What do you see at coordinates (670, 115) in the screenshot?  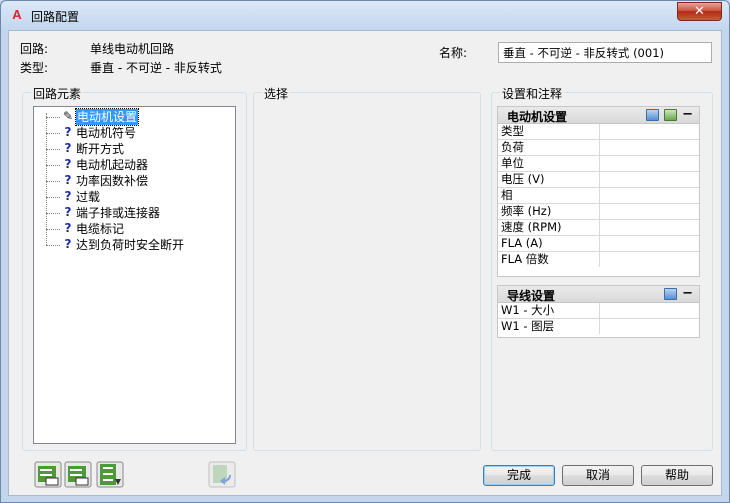 I see `pick-from-drawing-icon` at bounding box center [670, 115].